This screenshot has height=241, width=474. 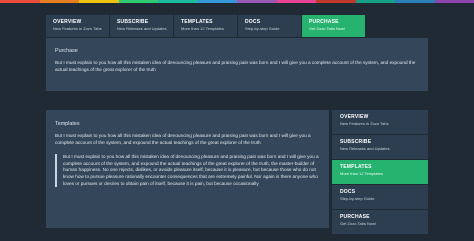 I want to click on side-tab-subscribe: SUBSCRIBE New Releases and Updates, so click(x=380, y=147).